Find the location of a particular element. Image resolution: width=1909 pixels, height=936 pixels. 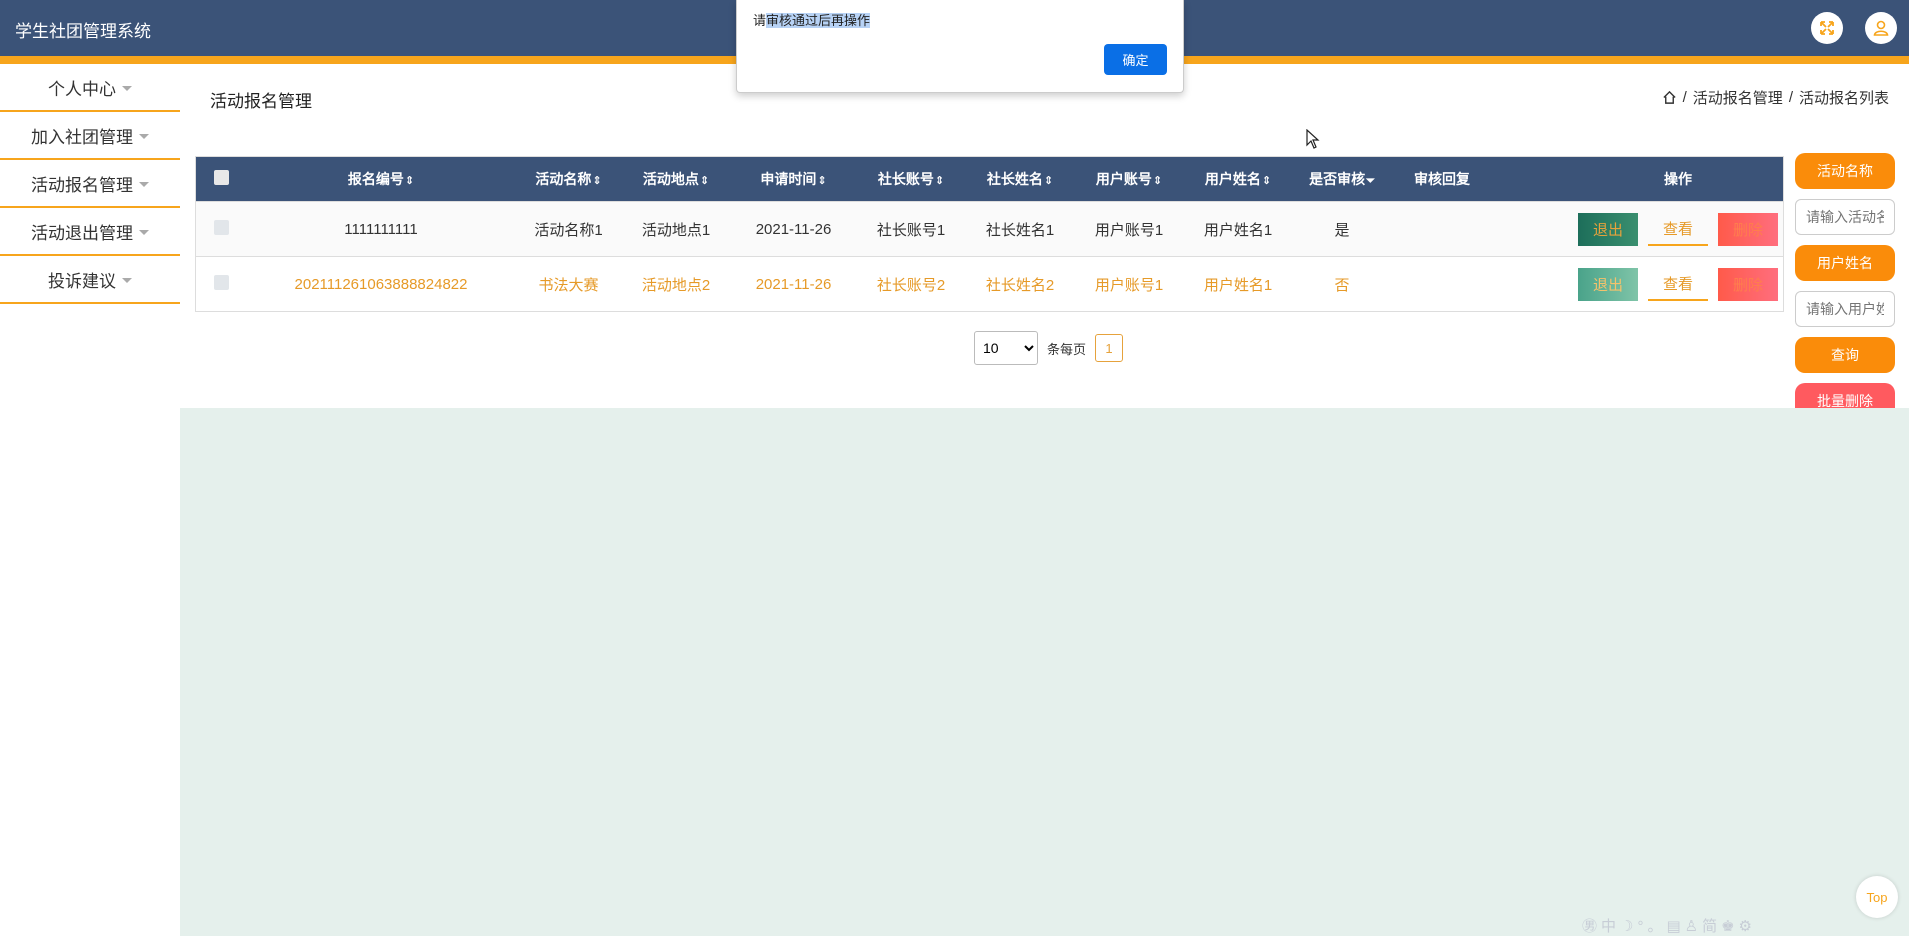

fullscreen-button is located at coordinates (1827, 28).